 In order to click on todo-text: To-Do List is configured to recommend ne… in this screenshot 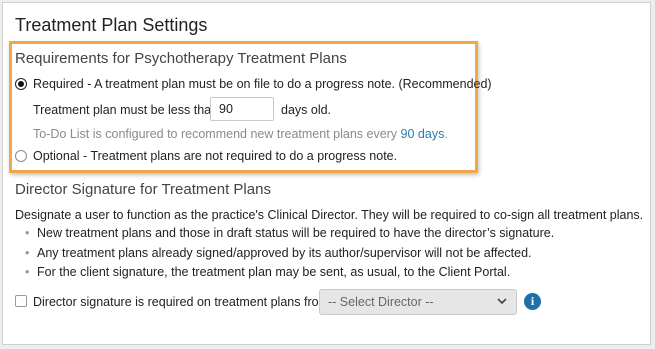, I will do `click(215, 134)`.